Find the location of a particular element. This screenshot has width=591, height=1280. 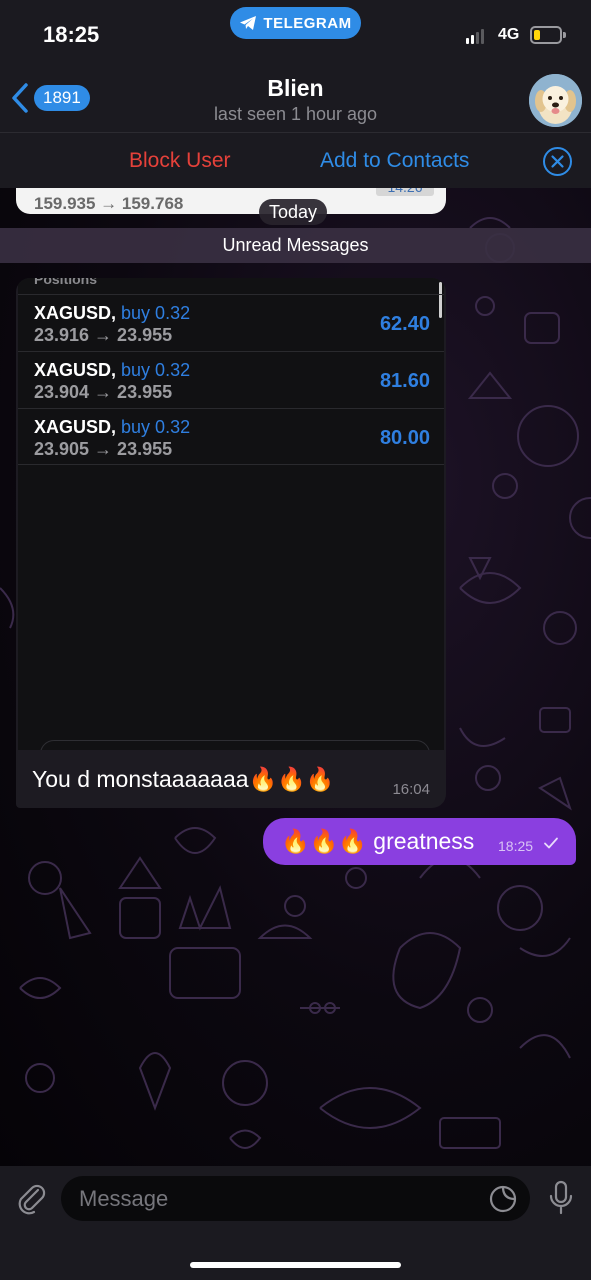

block-user-button: Block User is located at coordinates (180, 161).